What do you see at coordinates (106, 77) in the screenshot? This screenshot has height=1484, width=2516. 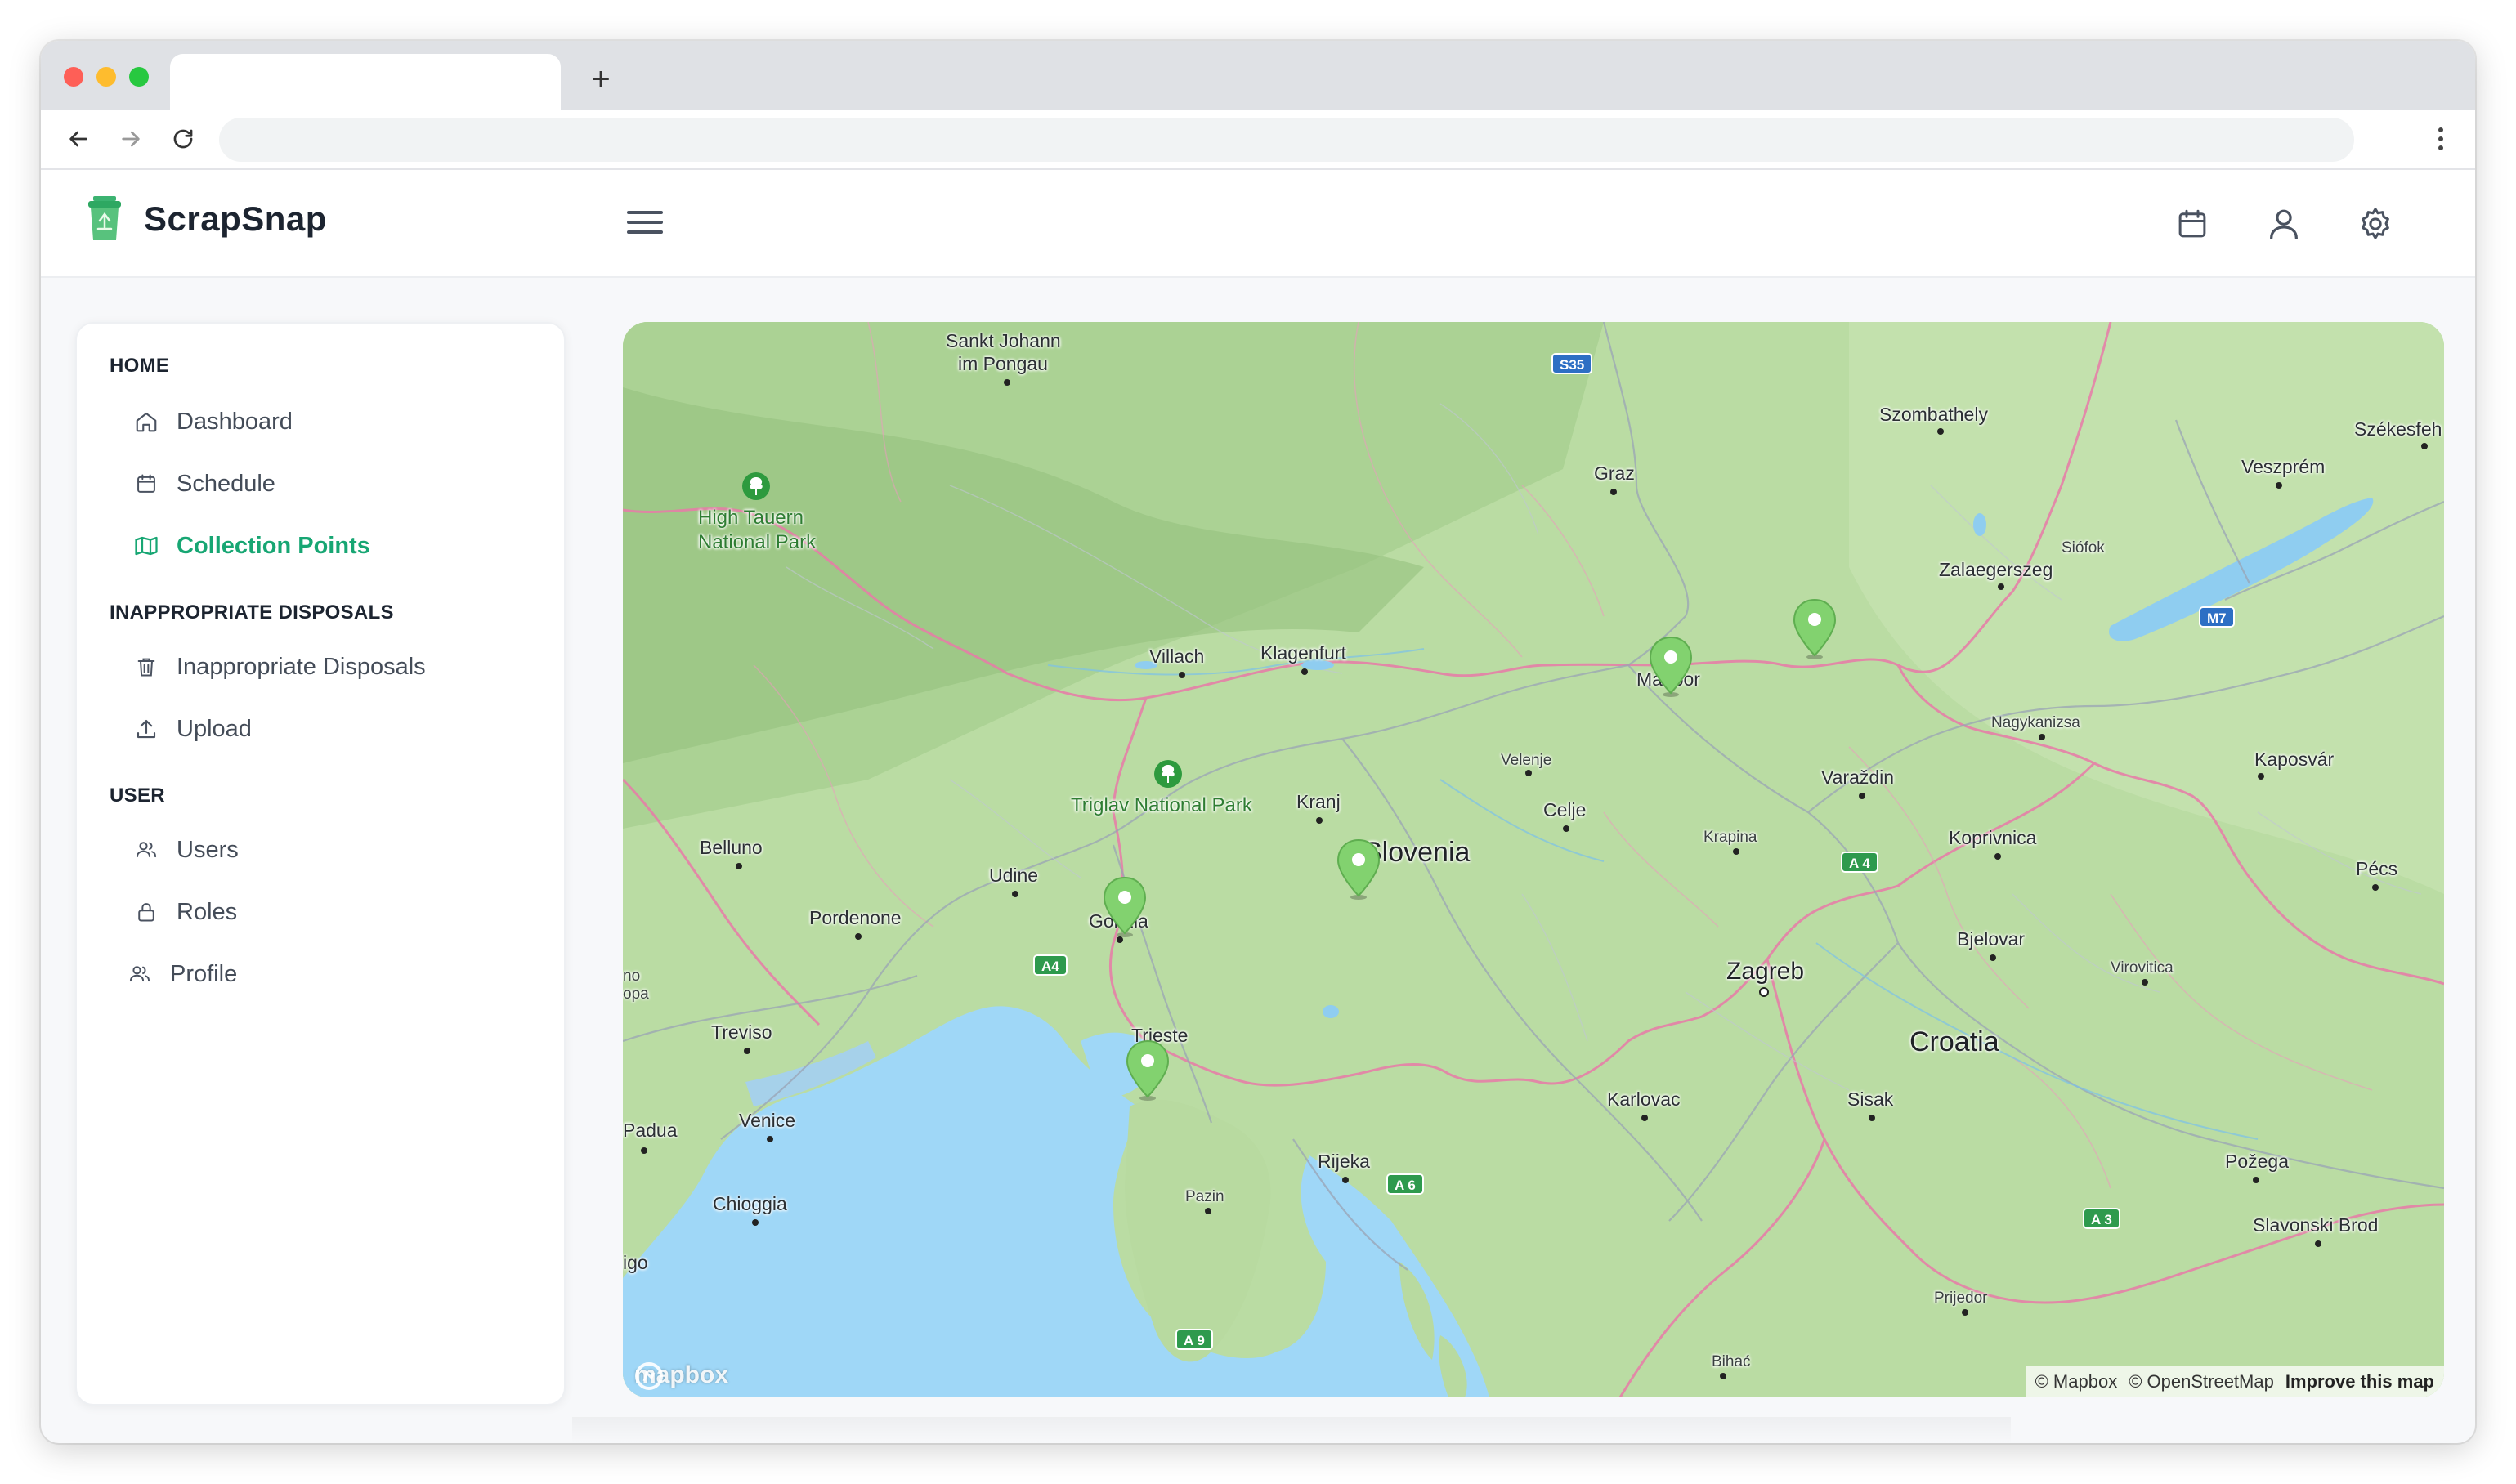 I see `minimize-window-button` at bounding box center [106, 77].